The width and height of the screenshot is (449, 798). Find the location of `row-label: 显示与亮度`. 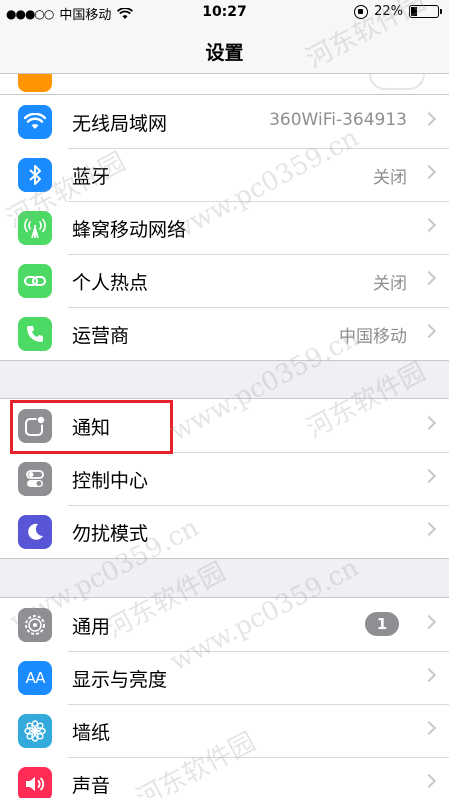

row-label: 显示与亮度 is located at coordinates (120, 680).